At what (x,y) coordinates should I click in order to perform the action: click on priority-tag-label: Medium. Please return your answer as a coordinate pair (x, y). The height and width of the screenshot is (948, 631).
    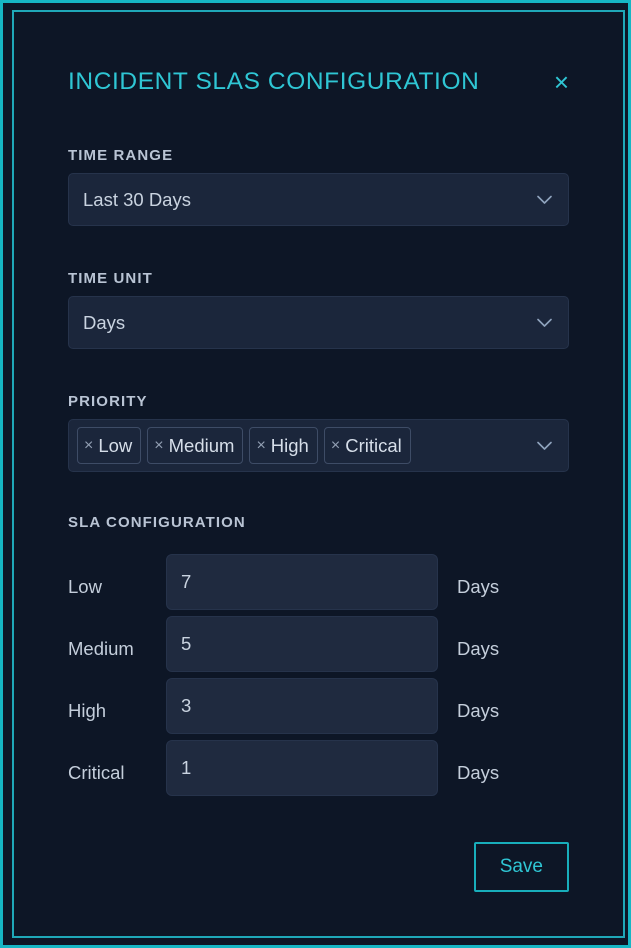
    Looking at the image, I should click on (201, 445).